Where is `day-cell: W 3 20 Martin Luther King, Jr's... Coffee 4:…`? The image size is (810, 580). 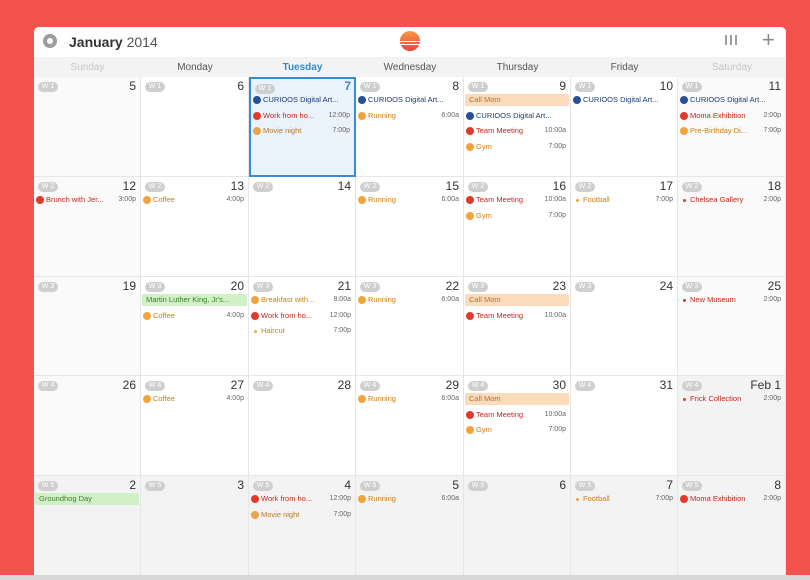 day-cell: W 3 20 Martin Luther King, Jr's... Coffee 4:… is located at coordinates (195, 326).